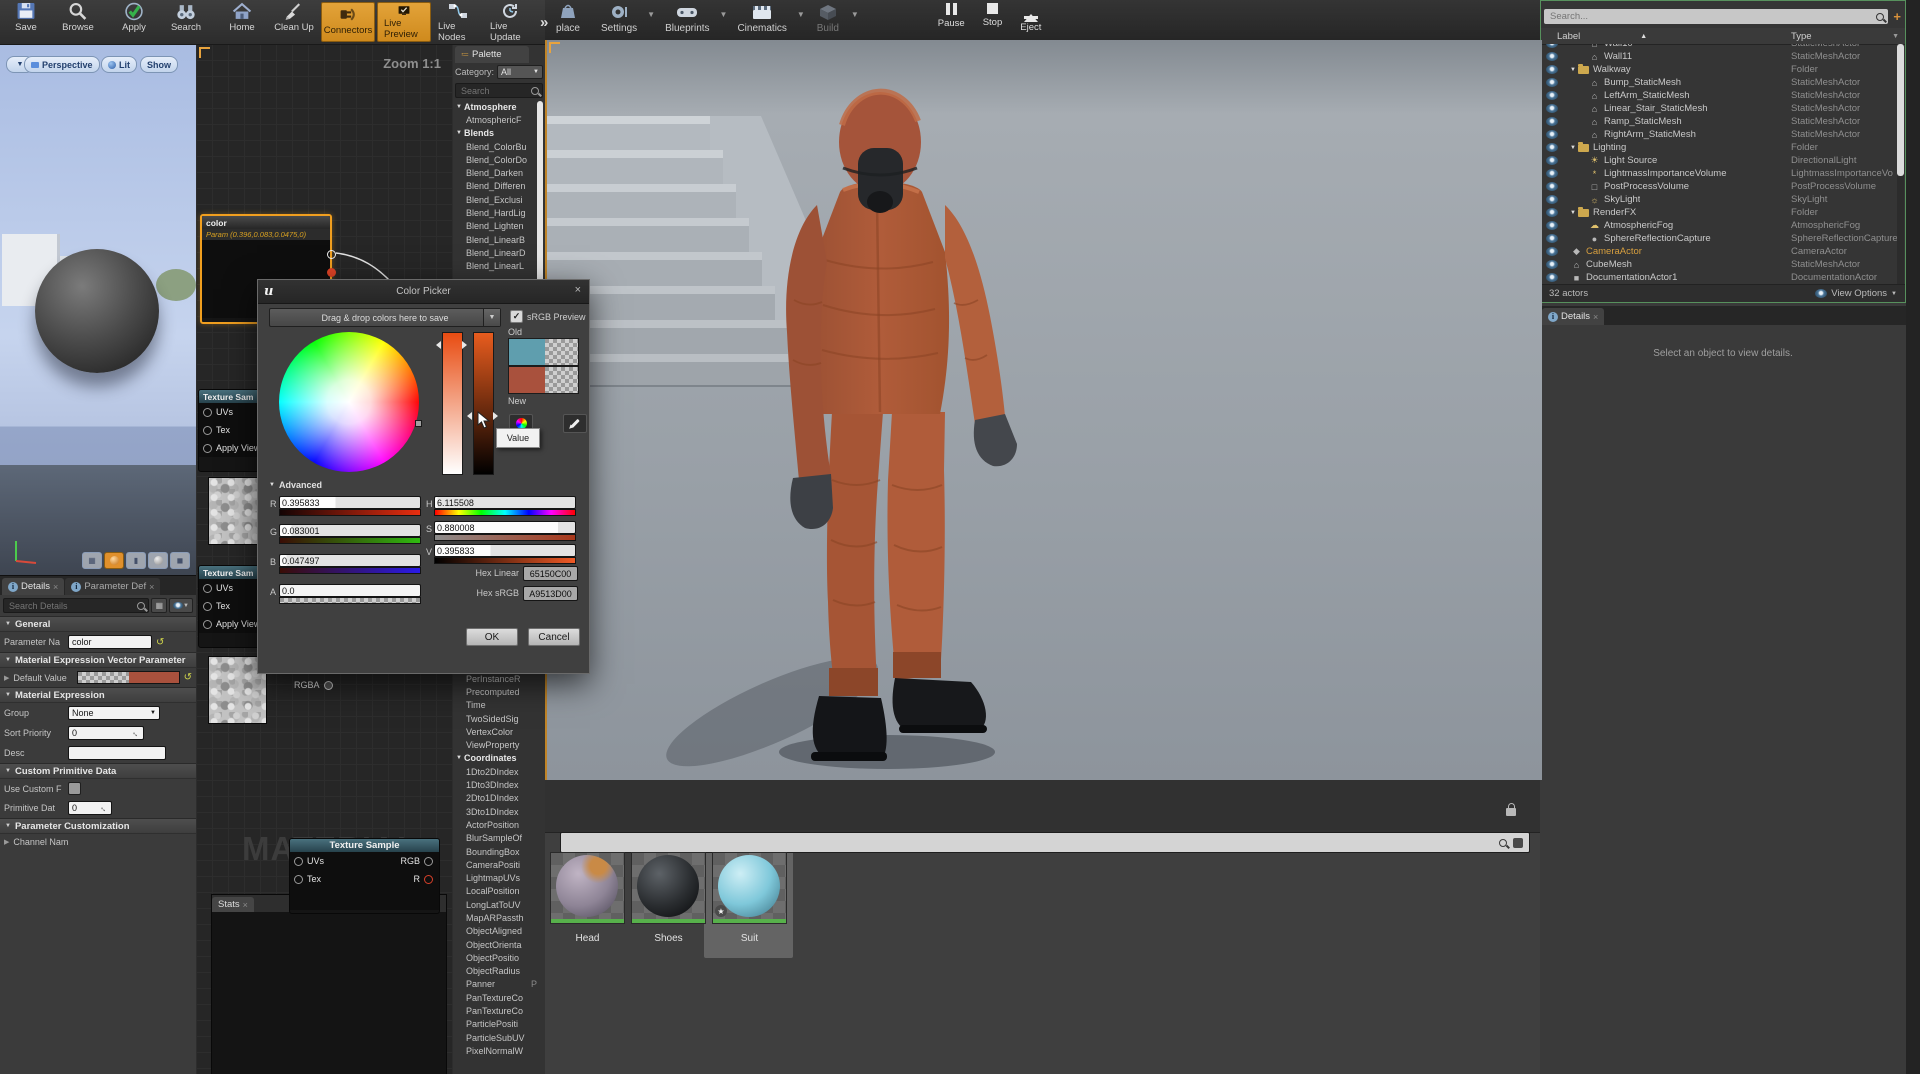 The image size is (1920, 1074). Describe the element at coordinates (117, 753) in the screenshot. I see `desc-field` at that location.